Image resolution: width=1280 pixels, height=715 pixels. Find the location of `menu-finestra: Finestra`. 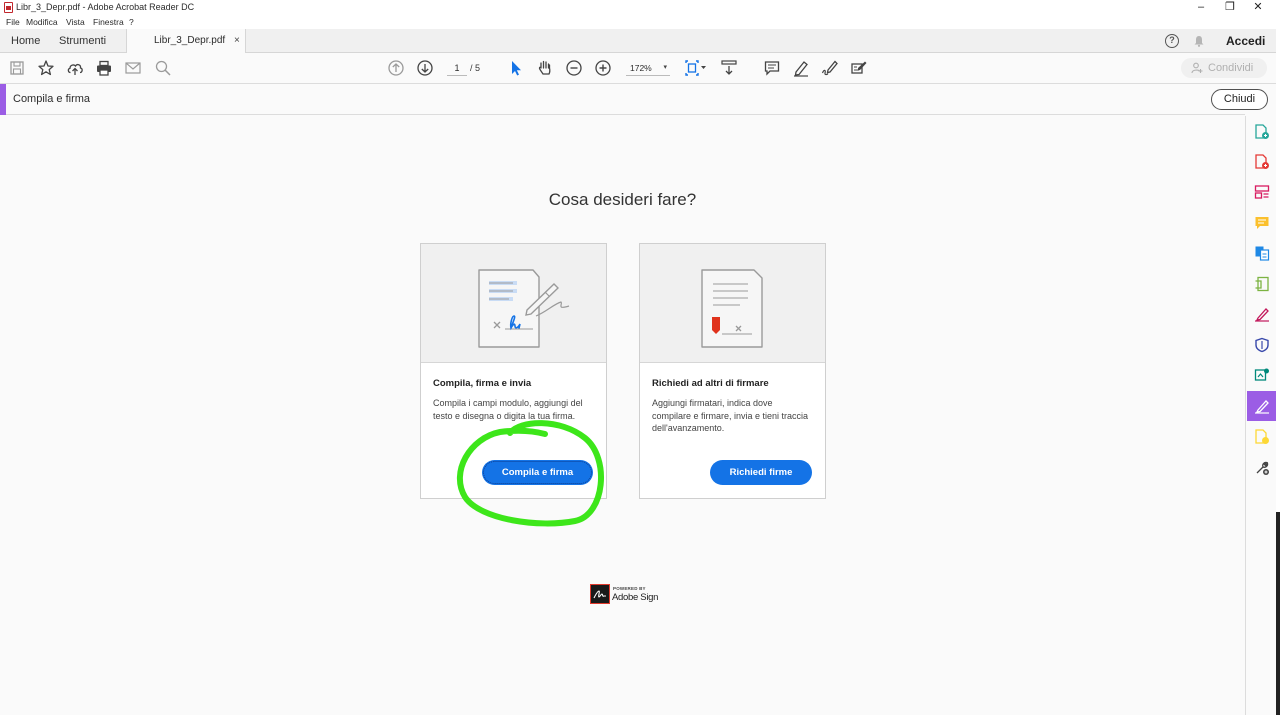

menu-finestra: Finestra is located at coordinates (108, 22).